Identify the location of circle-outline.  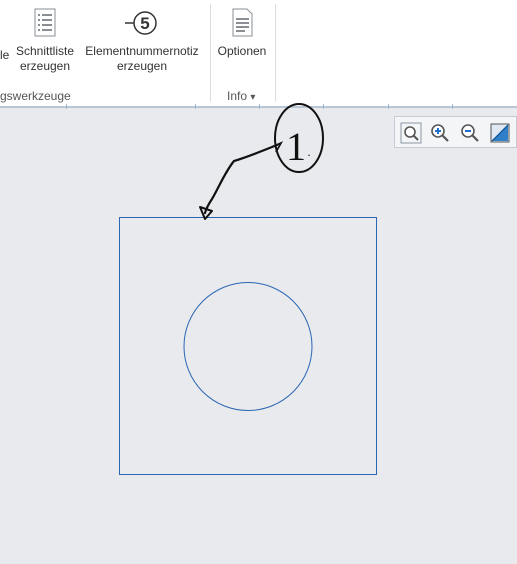
(248, 346).